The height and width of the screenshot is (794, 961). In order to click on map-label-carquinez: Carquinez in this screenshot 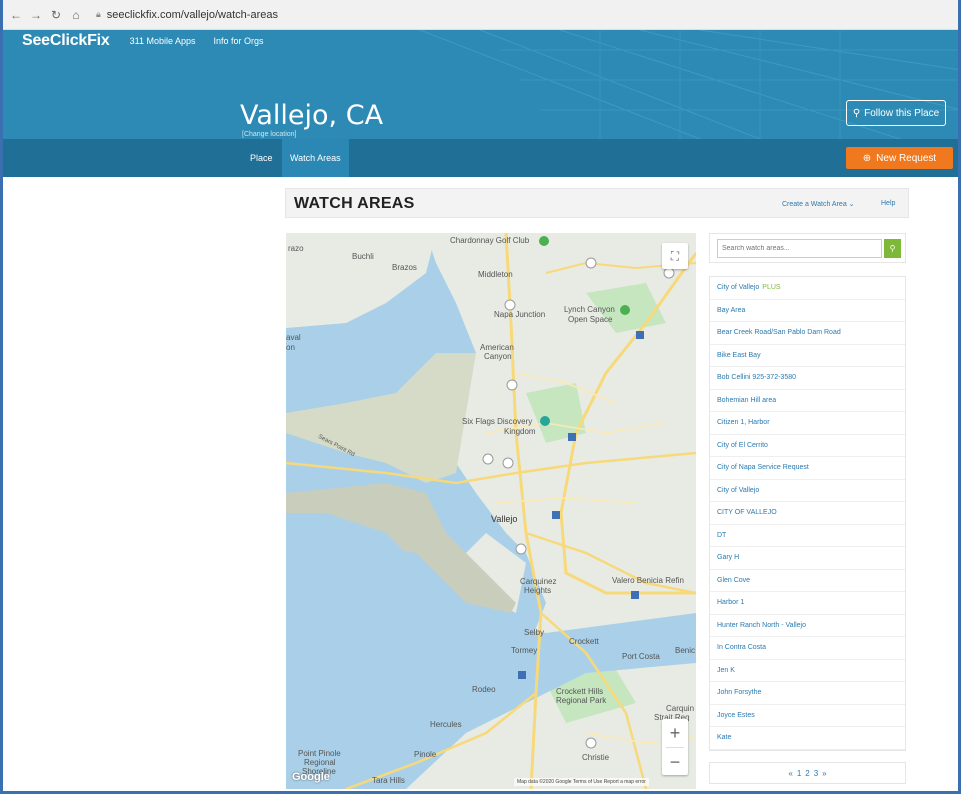, I will do `click(538, 581)`.